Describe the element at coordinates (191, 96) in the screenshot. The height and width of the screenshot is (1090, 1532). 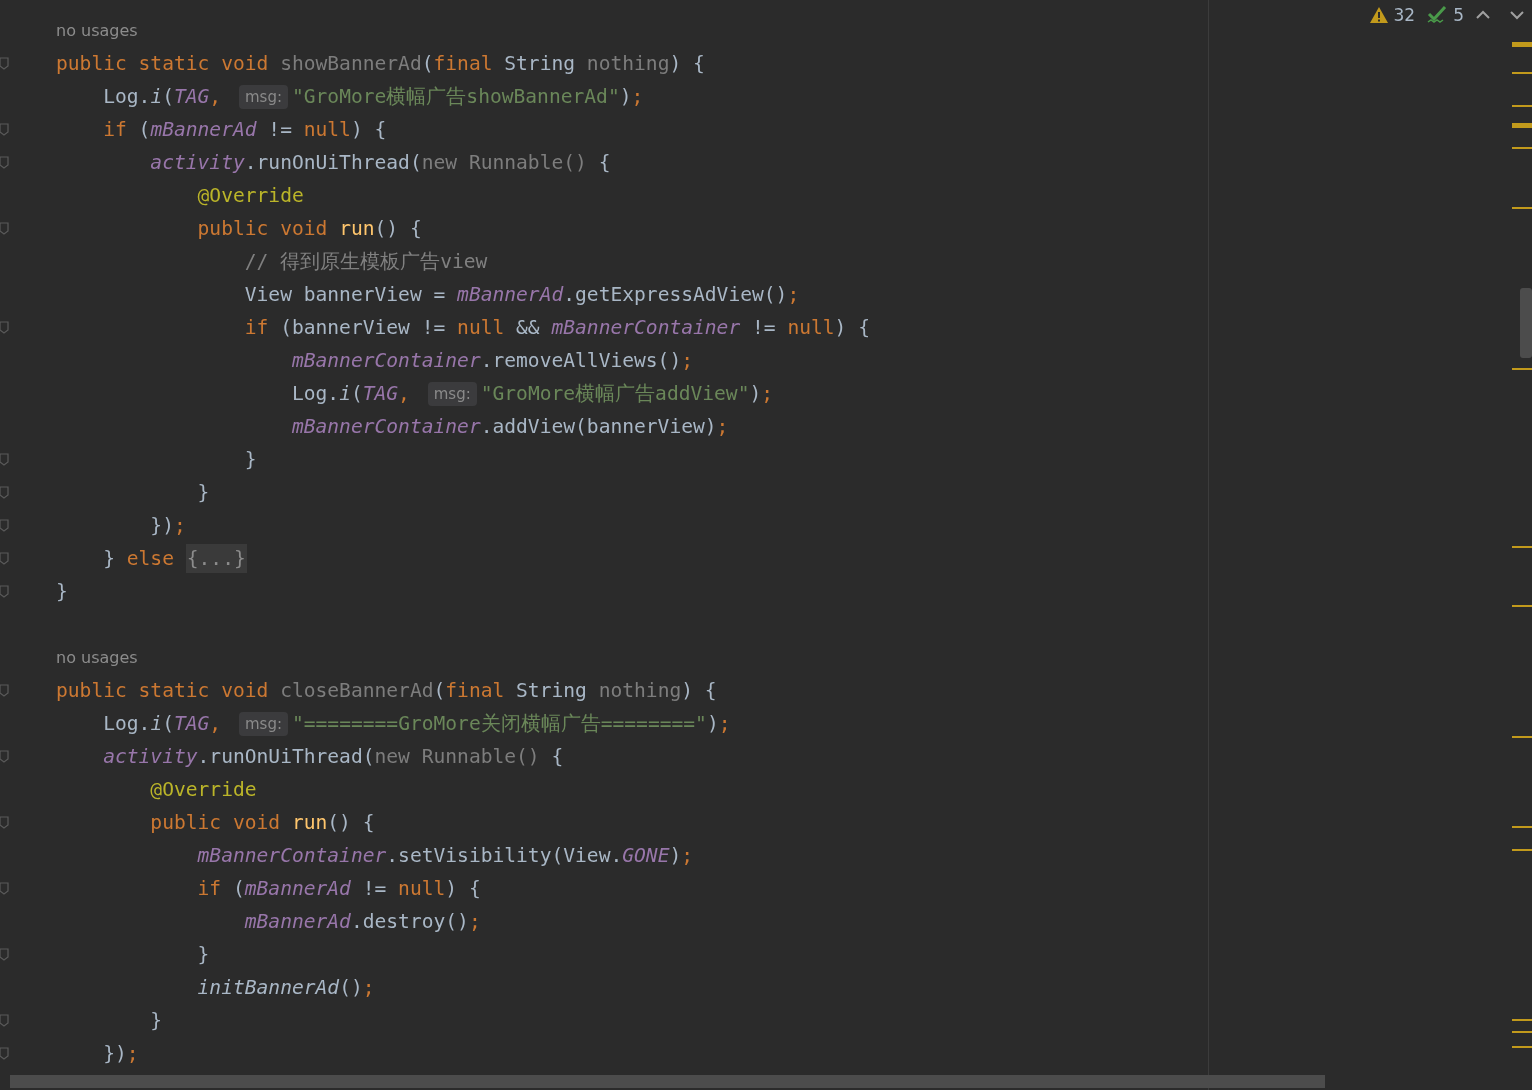
I see `code-token: TAG` at that location.